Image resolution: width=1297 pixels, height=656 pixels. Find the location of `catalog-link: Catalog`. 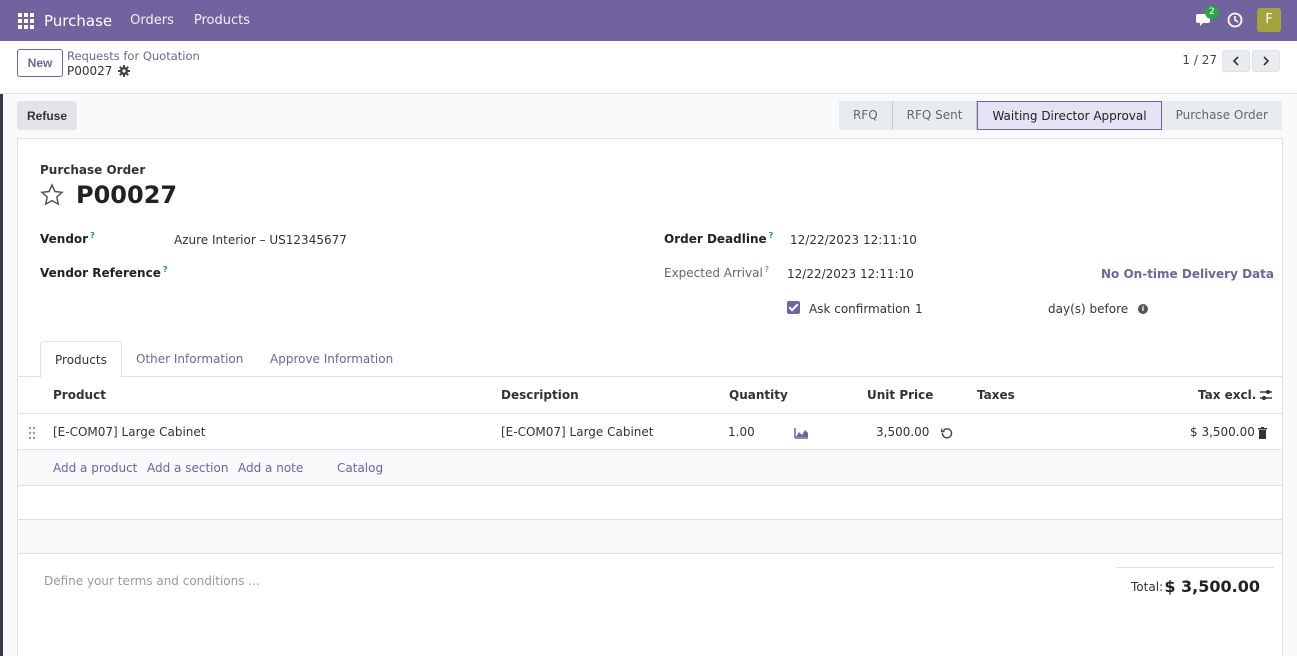

catalog-link: Catalog is located at coordinates (360, 468).